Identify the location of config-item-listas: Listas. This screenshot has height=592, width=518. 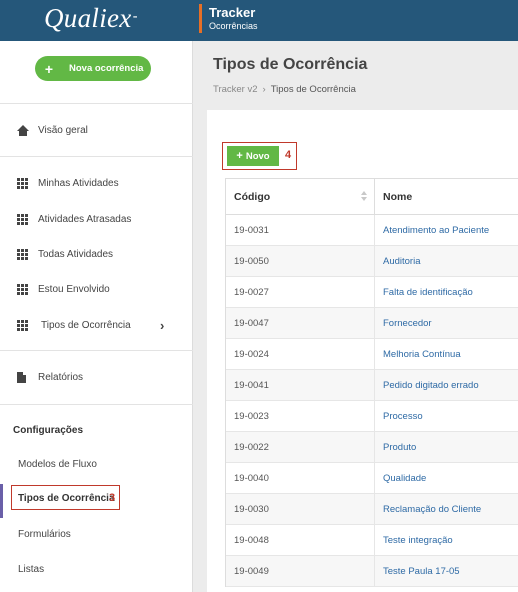
(31, 569).